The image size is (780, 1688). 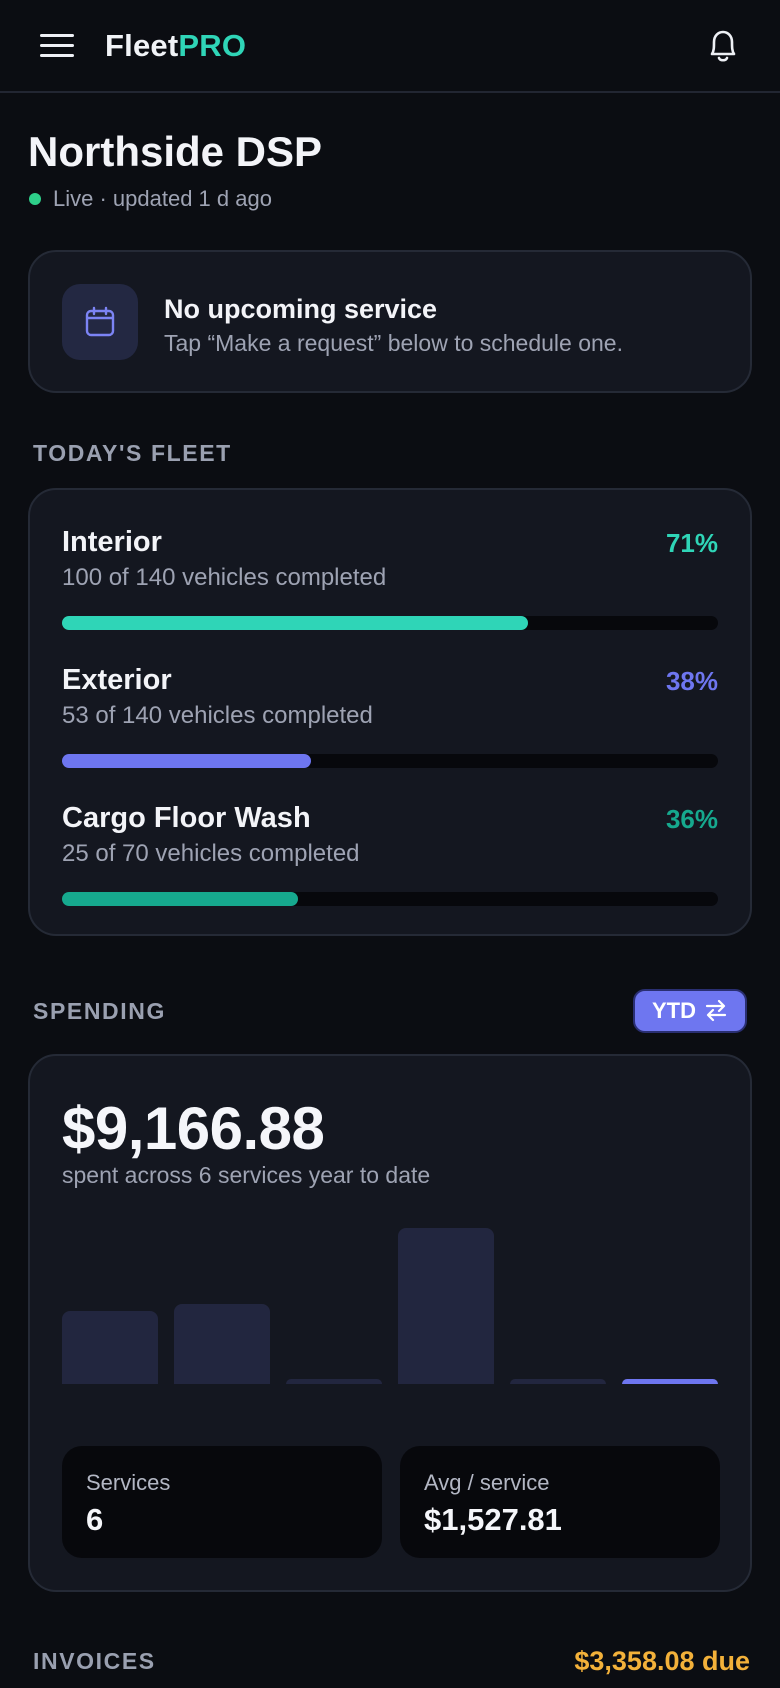 I want to click on live-status: Live · updated 1 d ago, so click(x=150, y=199).